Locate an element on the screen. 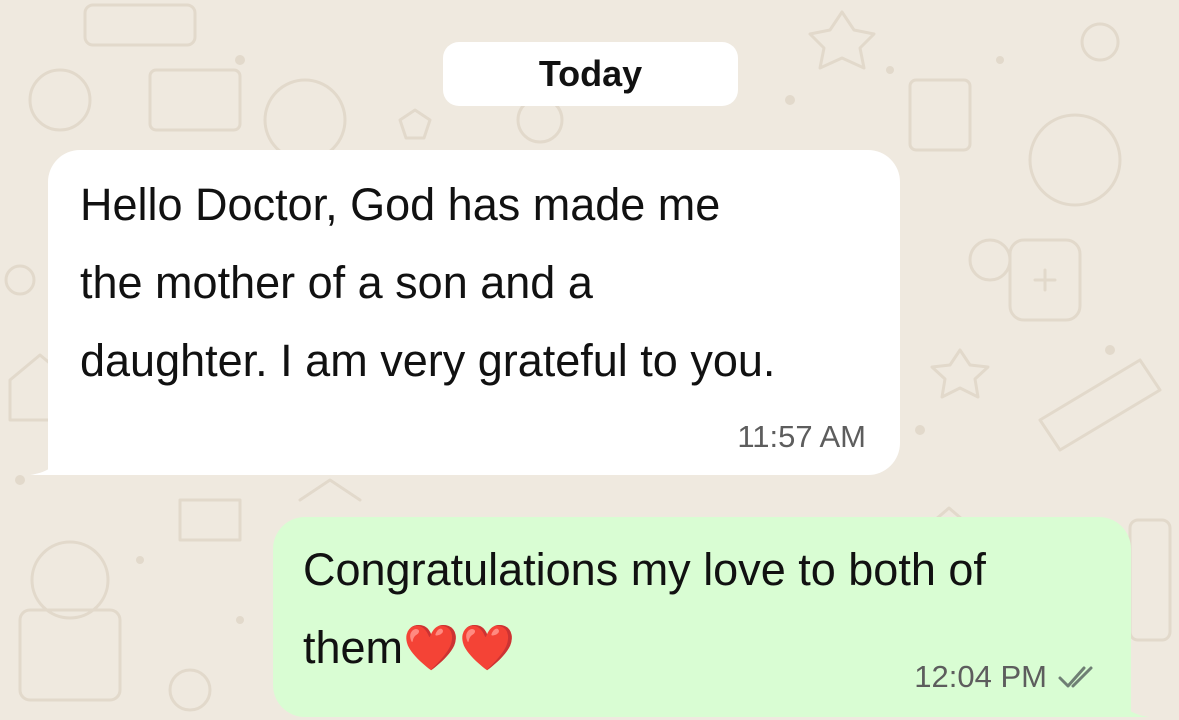 The image size is (1179, 720). message-timestamp: 11:57 AM is located at coordinates (801, 436).